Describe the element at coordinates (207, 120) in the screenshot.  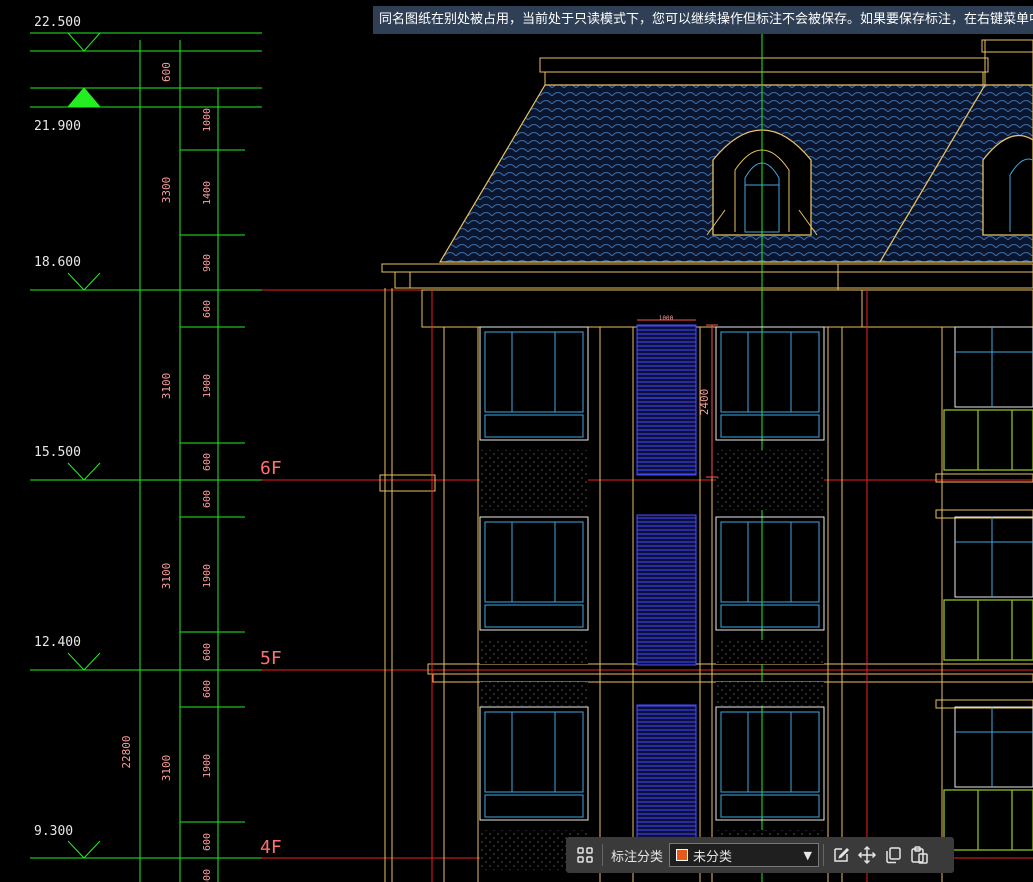
I see `dim-inner: 1000` at that location.